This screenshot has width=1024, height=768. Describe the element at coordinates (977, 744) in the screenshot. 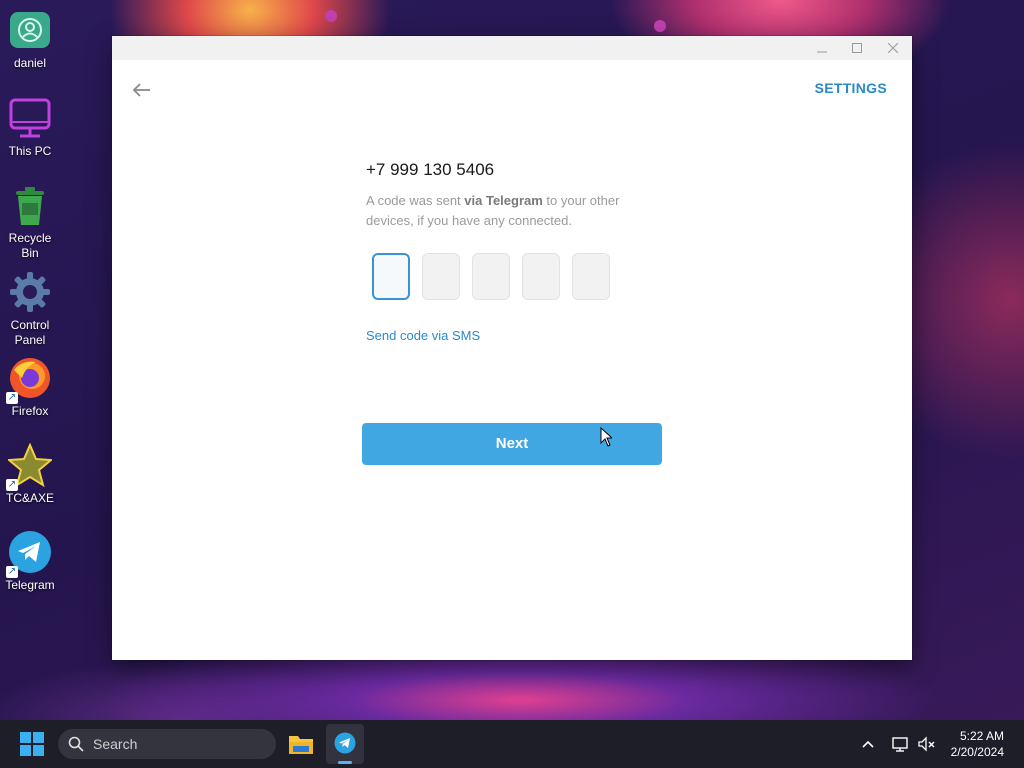

I see `clock: 5:22 AM 2/20/2024` at that location.